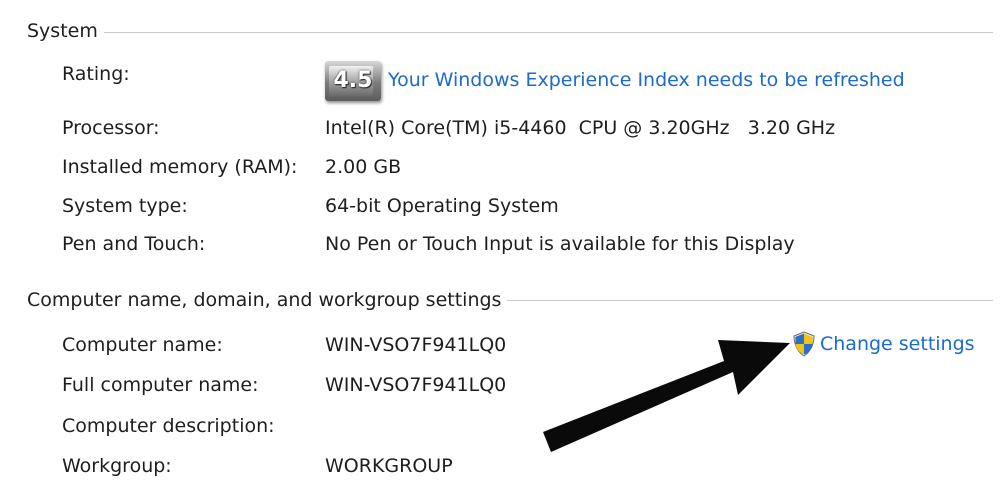 The height and width of the screenshot is (499, 1000). What do you see at coordinates (363, 167) in the screenshot?
I see `installed-memory-value: 2.00 GB` at bounding box center [363, 167].